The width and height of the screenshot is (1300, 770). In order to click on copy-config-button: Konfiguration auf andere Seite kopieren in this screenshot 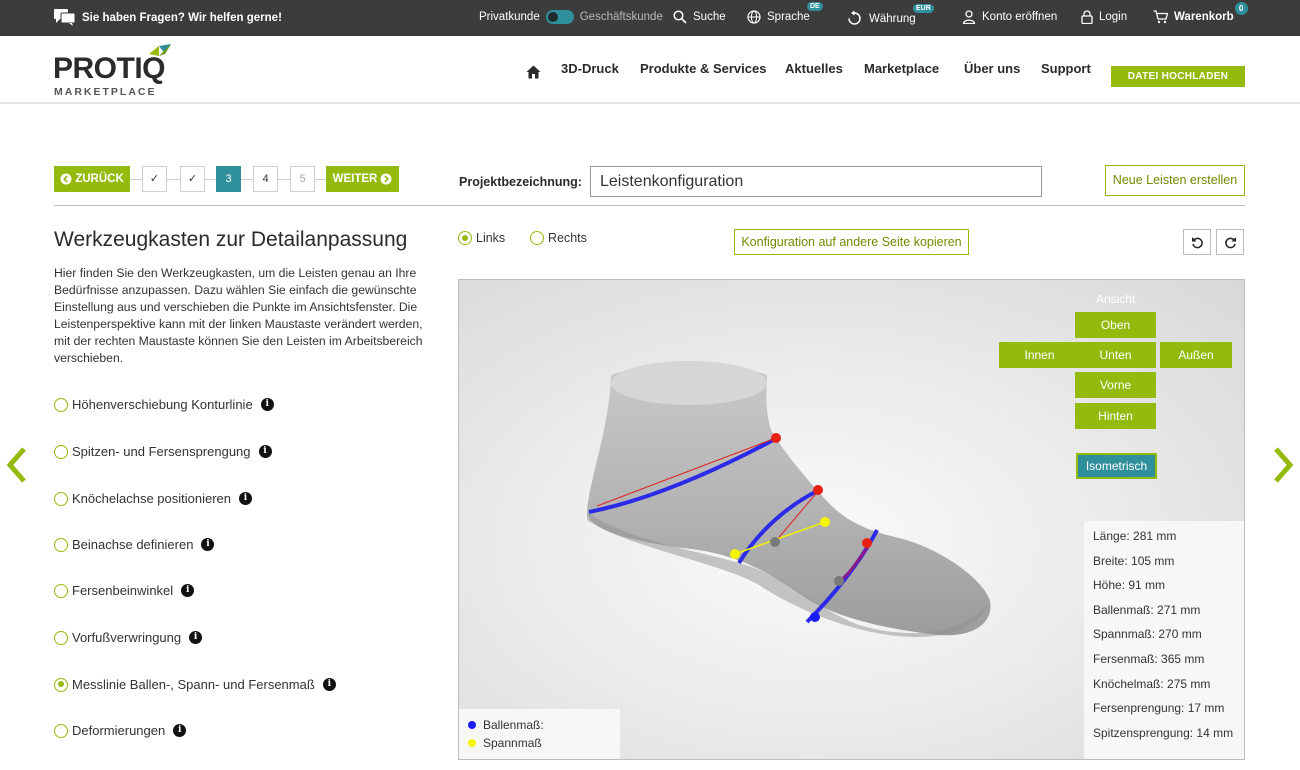, I will do `click(851, 242)`.